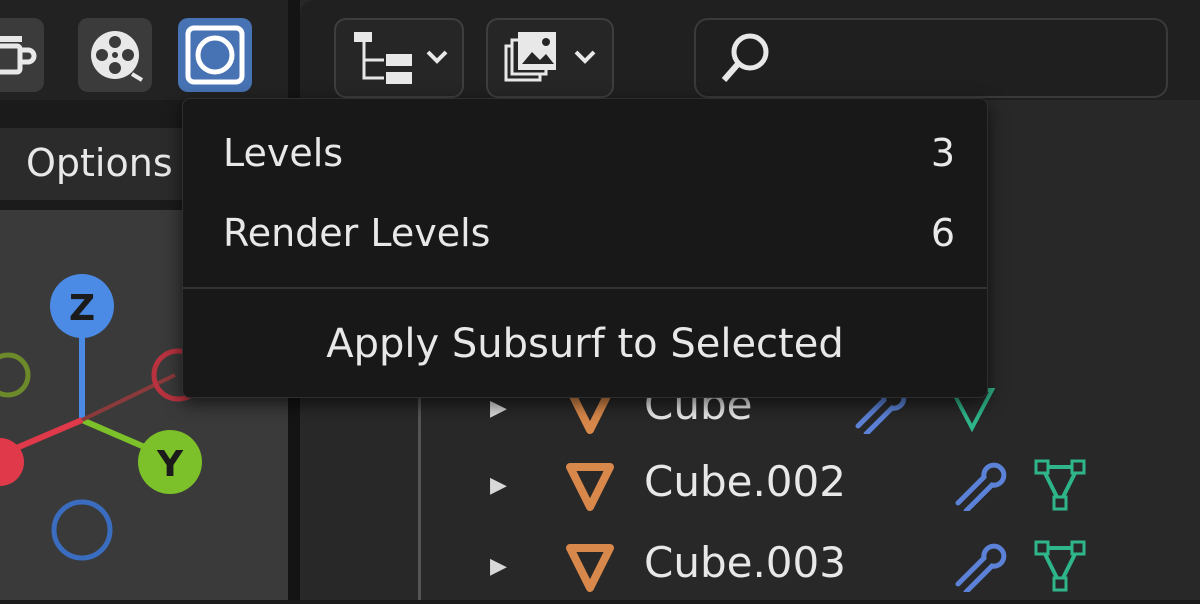 The image size is (1200, 604). Describe the element at coordinates (357, 233) in the screenshot. I see `render-levels-label: Render Levels` at that location.